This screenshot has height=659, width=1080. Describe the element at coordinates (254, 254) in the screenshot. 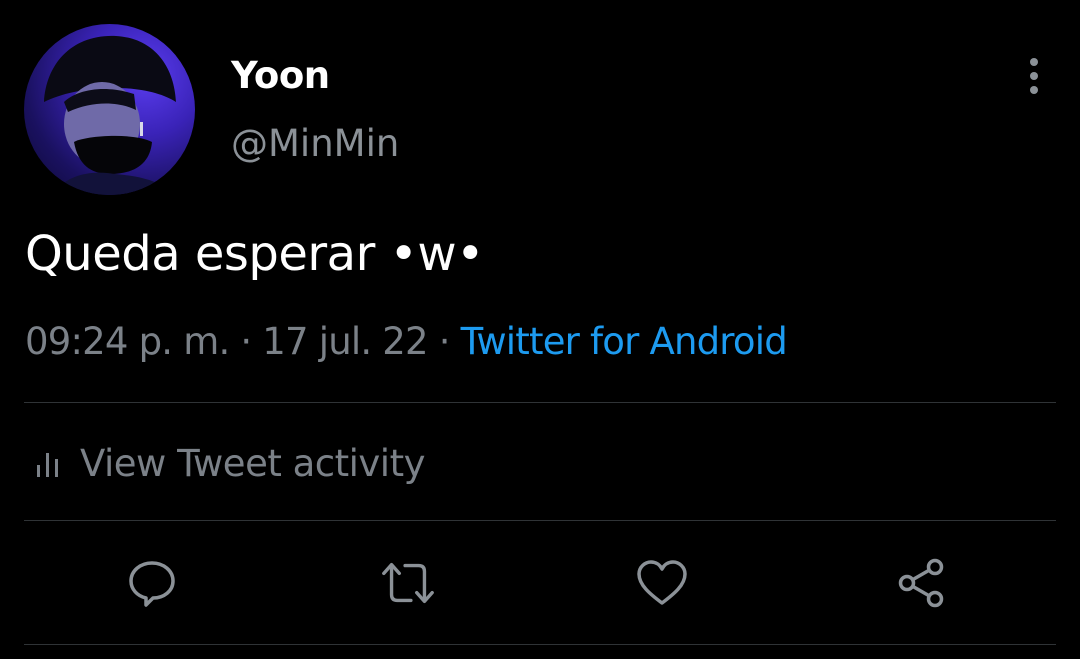

I see `tweet-text: Queda esperar •w•` at that location.